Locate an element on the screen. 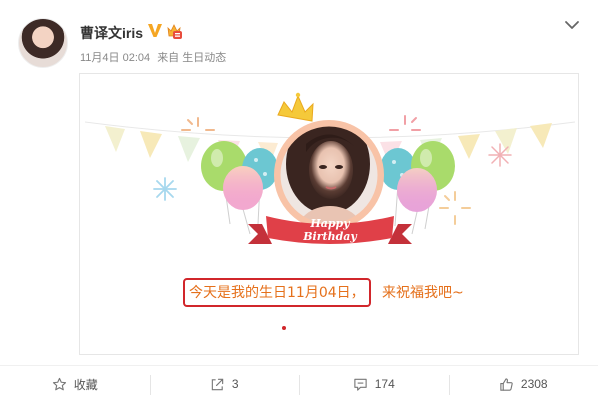  post-source: 来自 生日动态 is located at coordinates (191, 58).